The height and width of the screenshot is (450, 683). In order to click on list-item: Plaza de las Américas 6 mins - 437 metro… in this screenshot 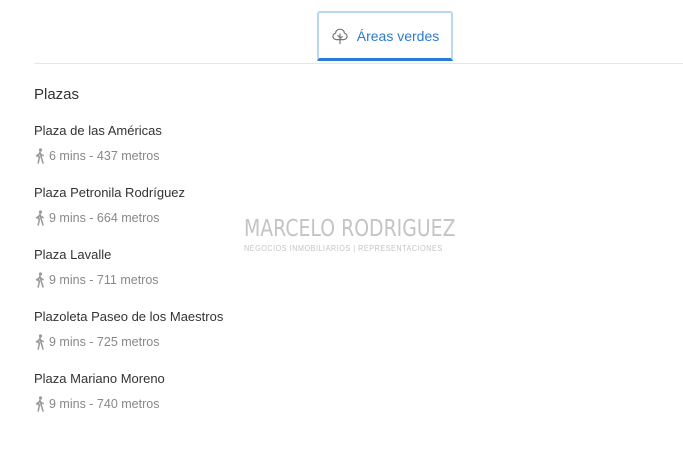, I will do `click(234, 153)`.